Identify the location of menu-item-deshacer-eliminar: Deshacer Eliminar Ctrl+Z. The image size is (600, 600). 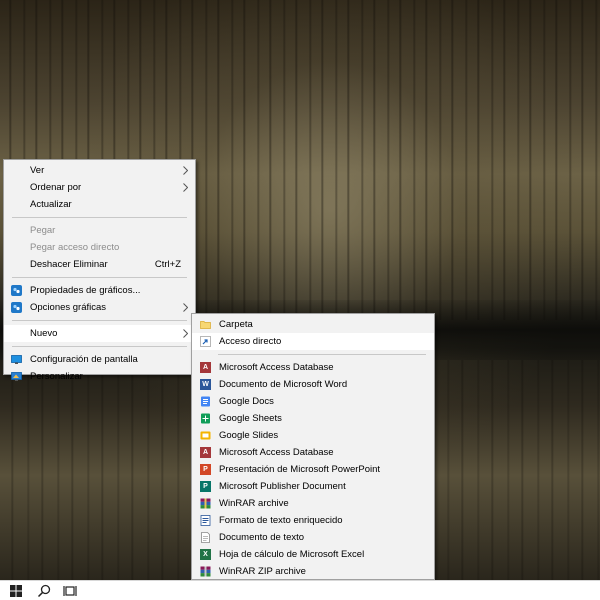
(99, 264).